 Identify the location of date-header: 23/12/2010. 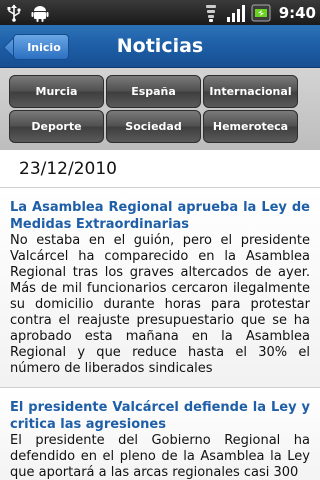
(160, 169).